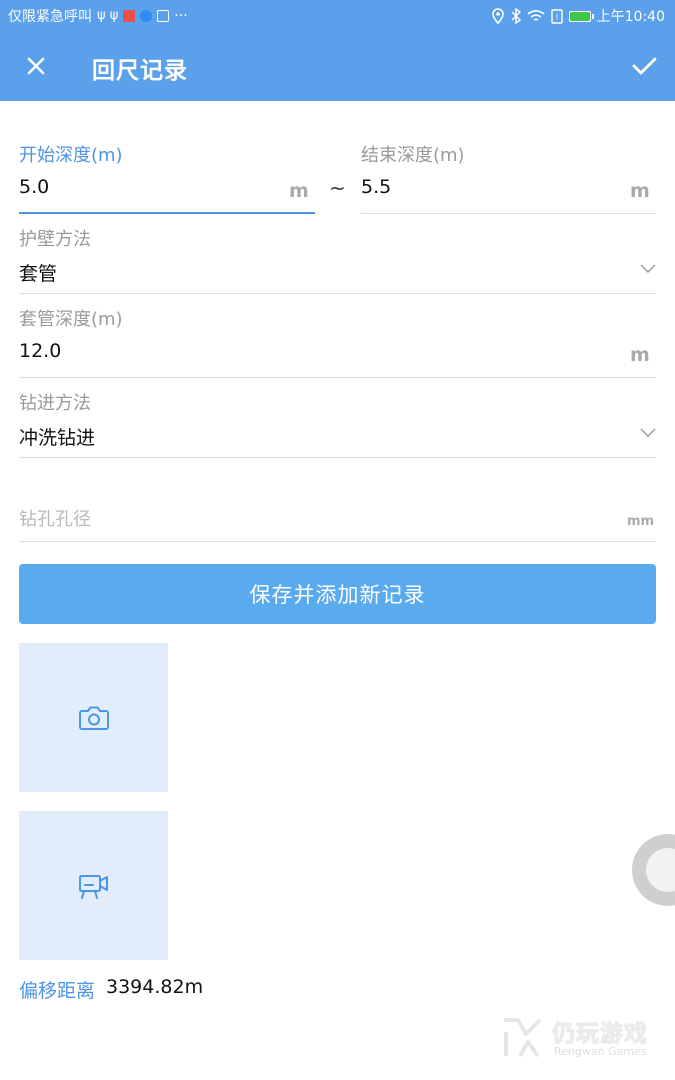 The height and width of the screenshot is (1080, 675). What do you see at coordinates (40, 351) in the screenshot?
I see `casing-depth-input: 12.0` at bounding box center [40, 351].